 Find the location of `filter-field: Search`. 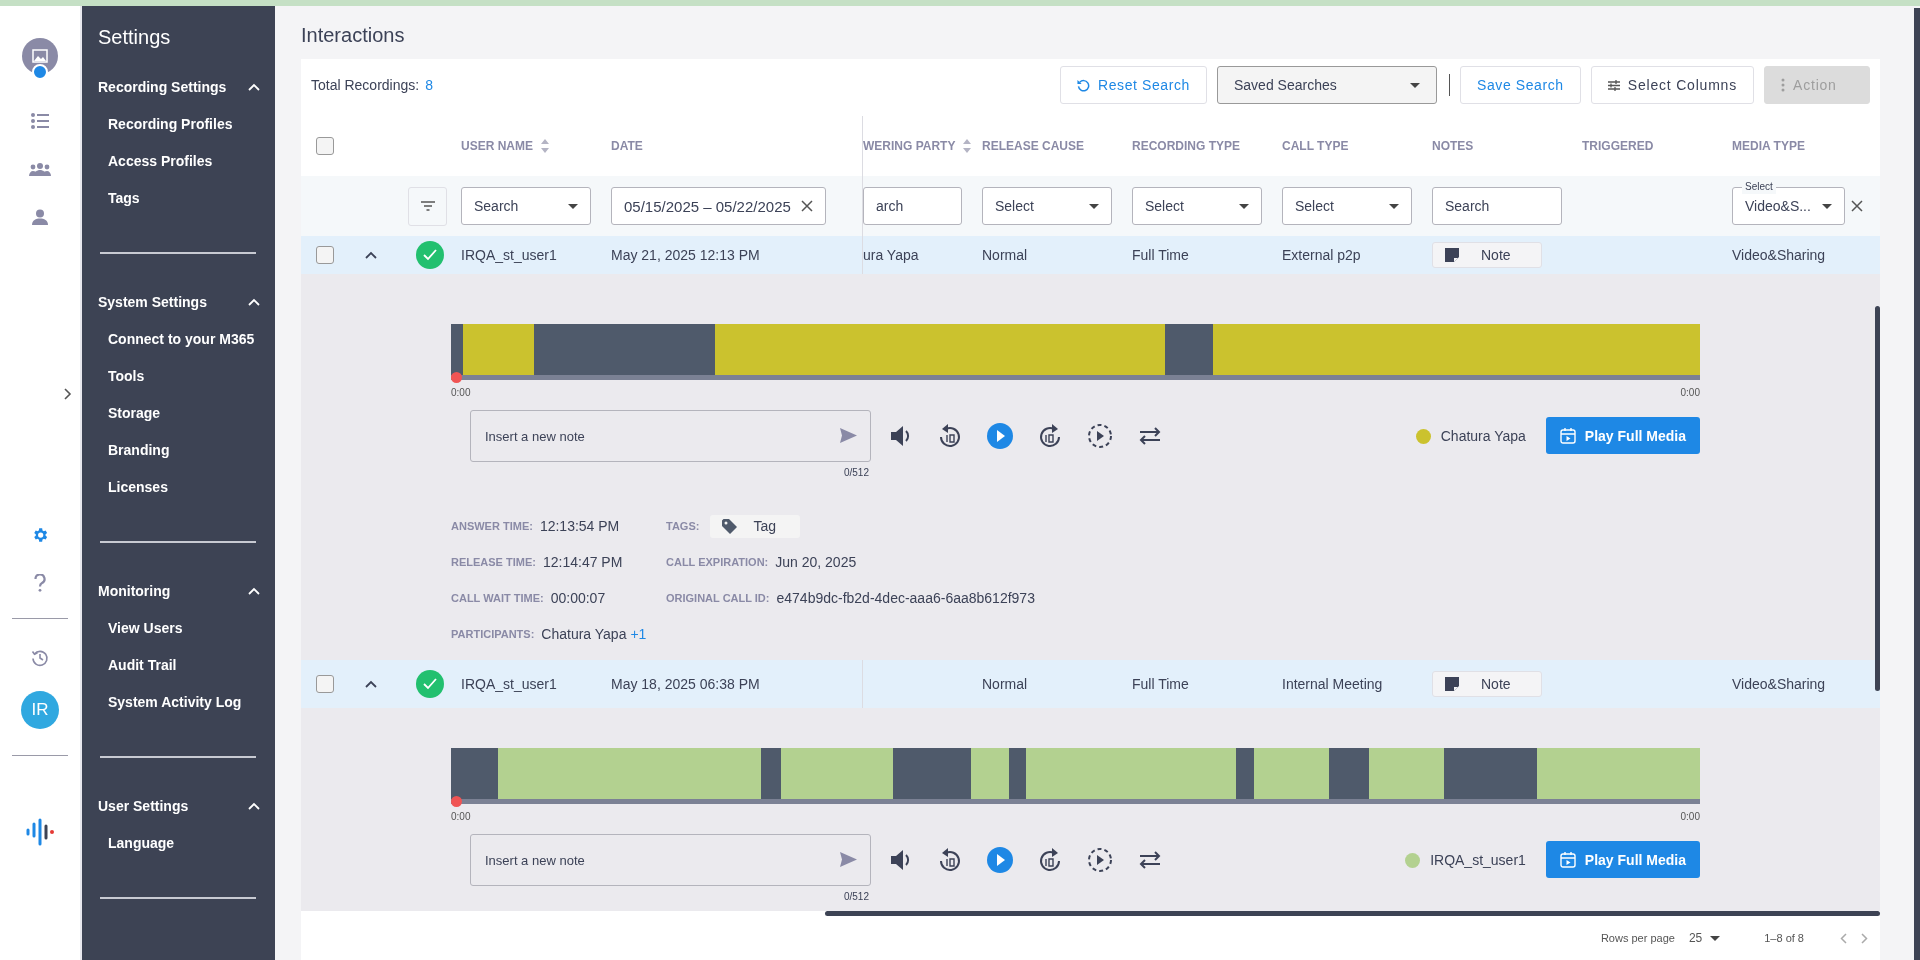

filter-field: Search is located at coordinates (1497, 206).